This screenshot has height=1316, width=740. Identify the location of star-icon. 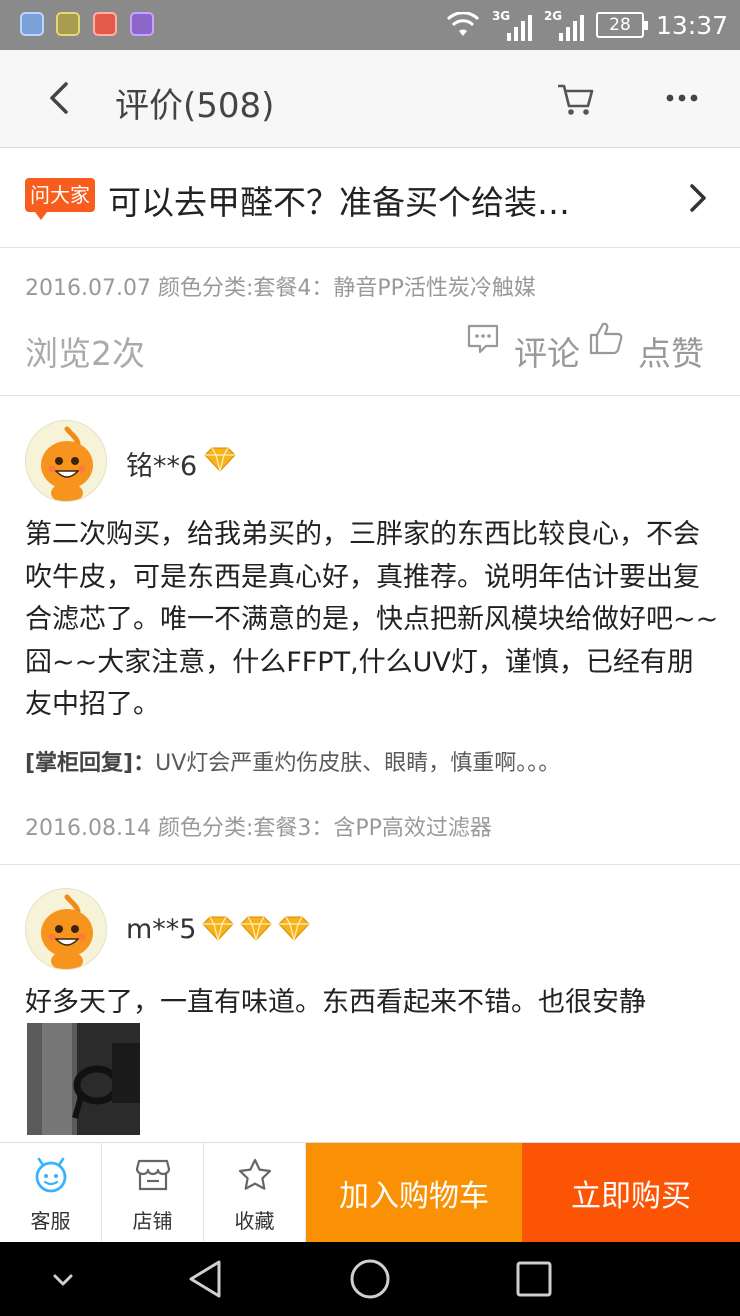
(255, 1174).